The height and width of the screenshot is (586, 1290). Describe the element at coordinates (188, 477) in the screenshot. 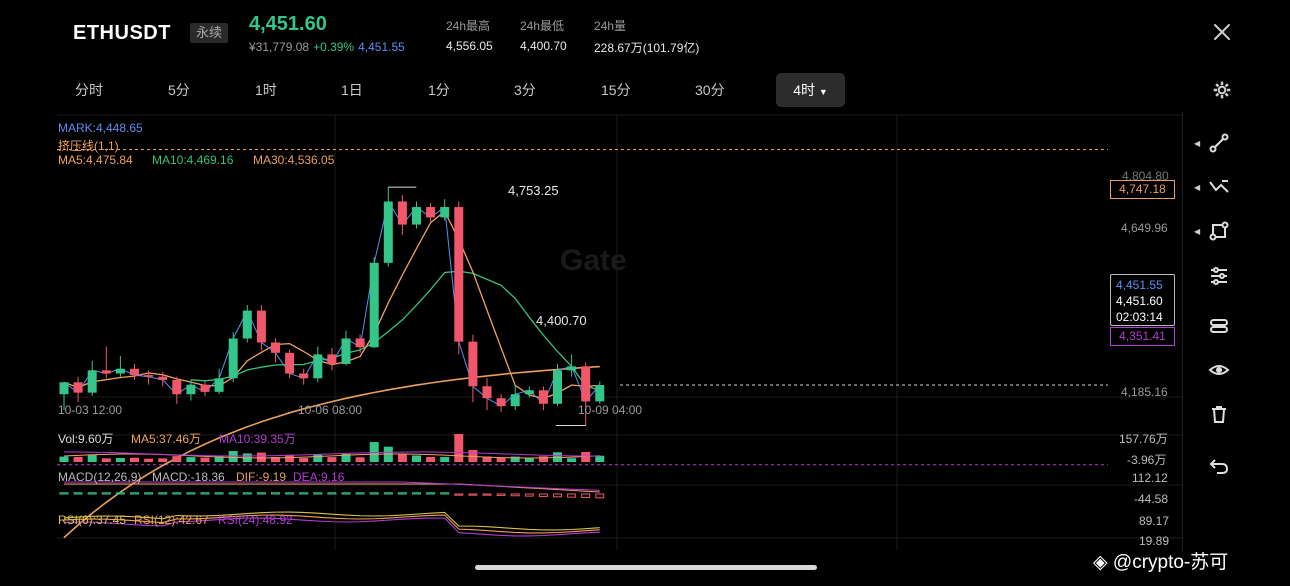

I see `macd-value-legend: MACD:-18.36` at that location.